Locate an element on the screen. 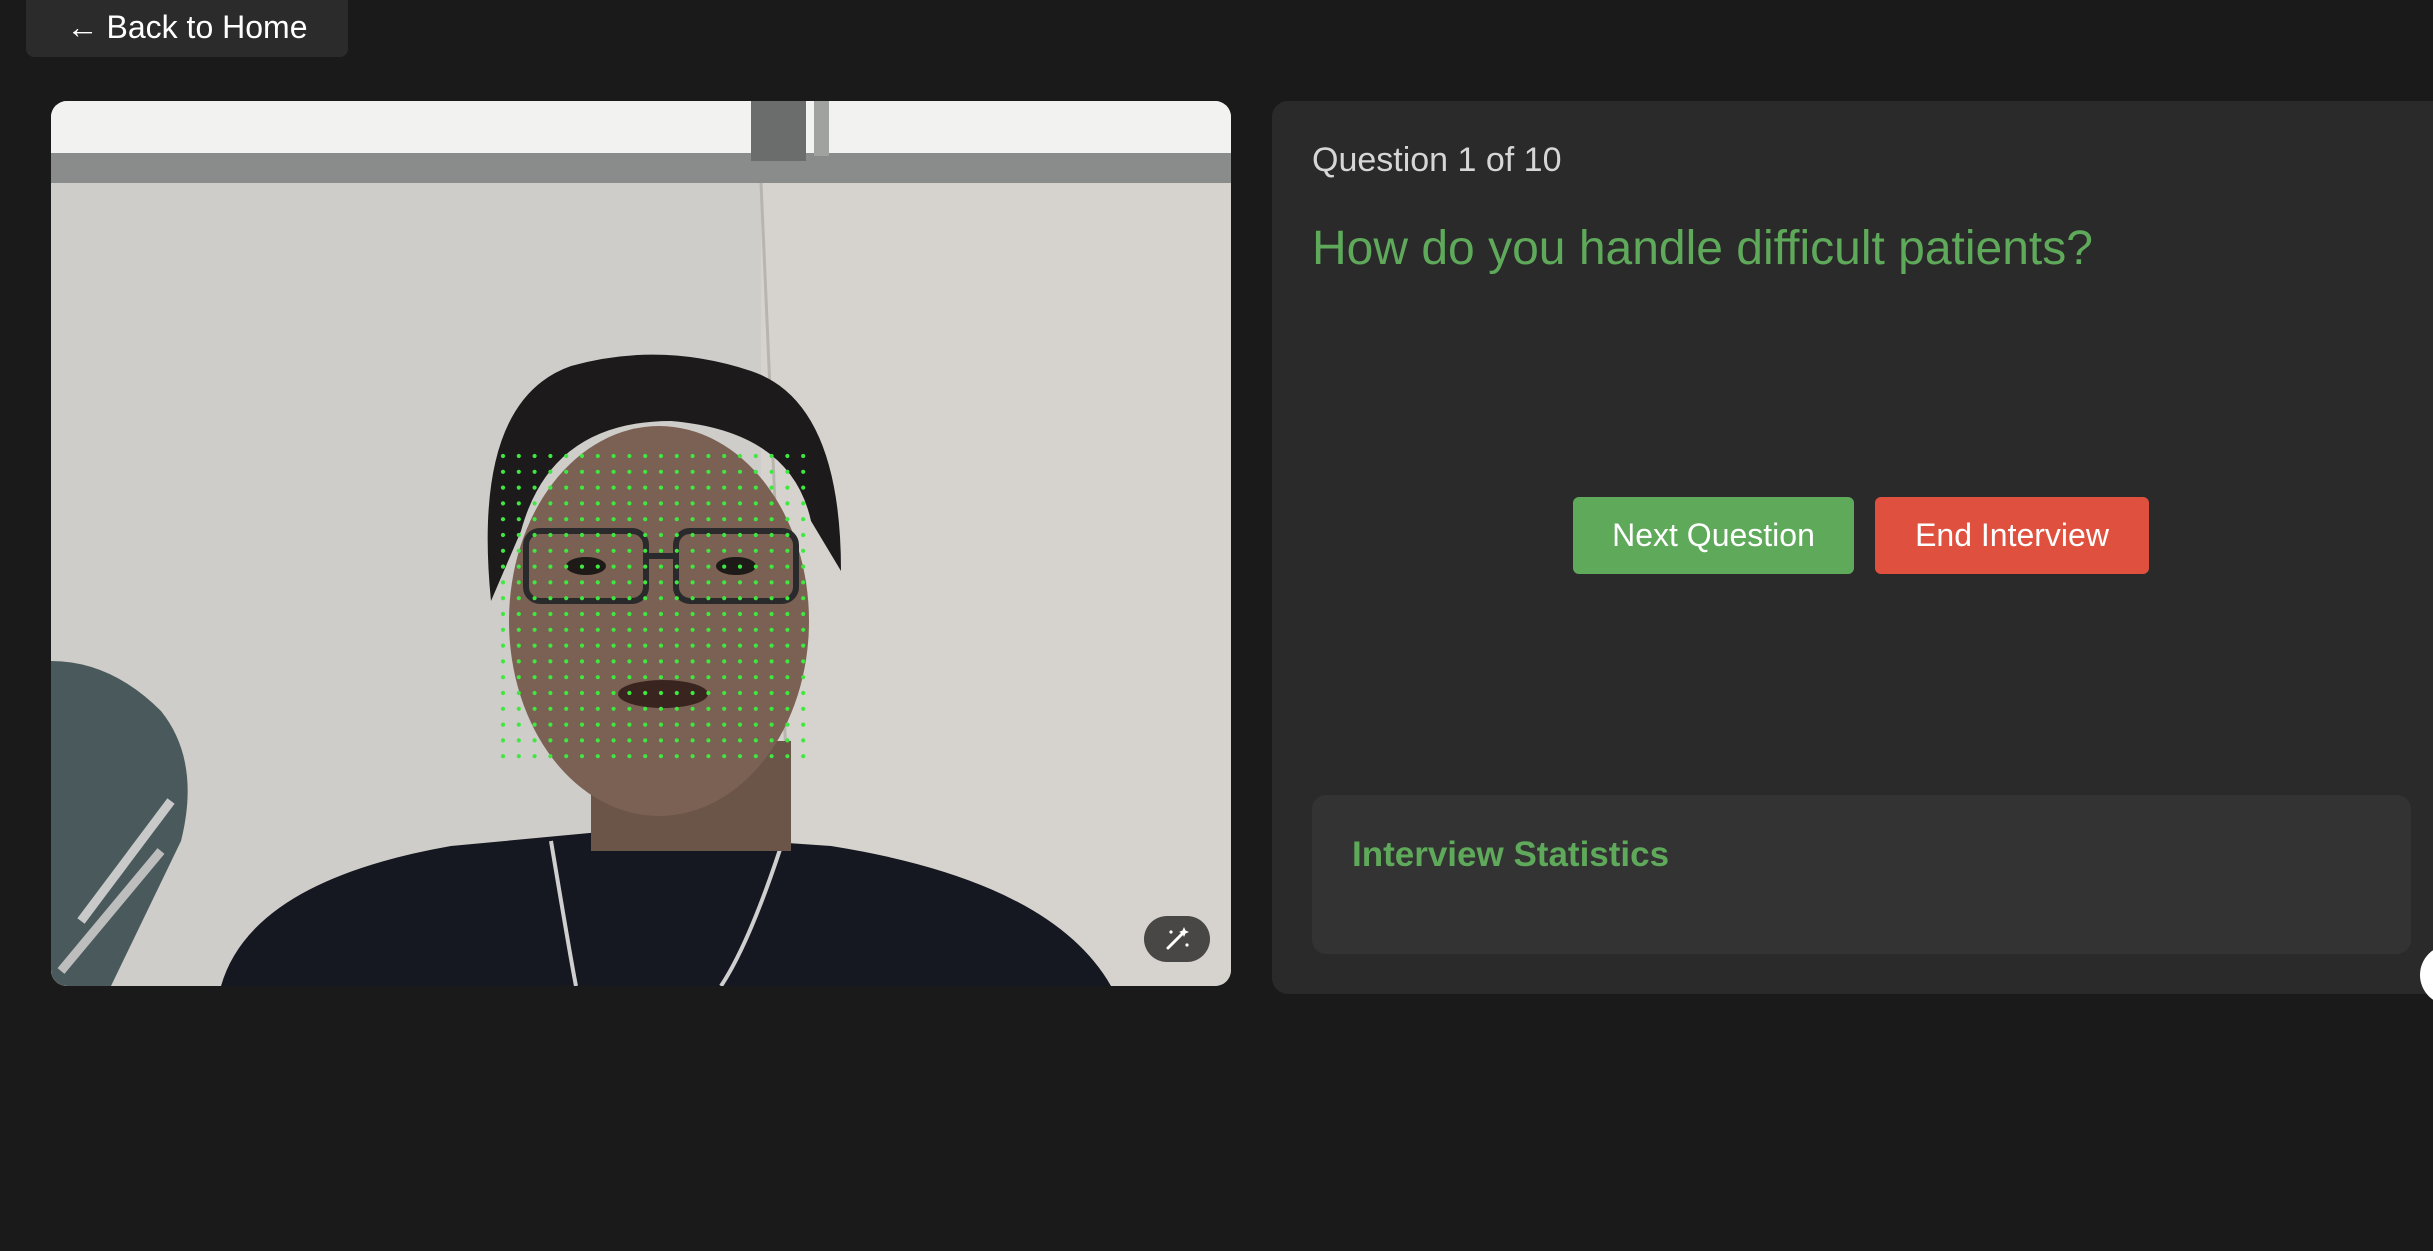  interview-statistics-title: Interview Statistics is located at coordinates (1511, 854).